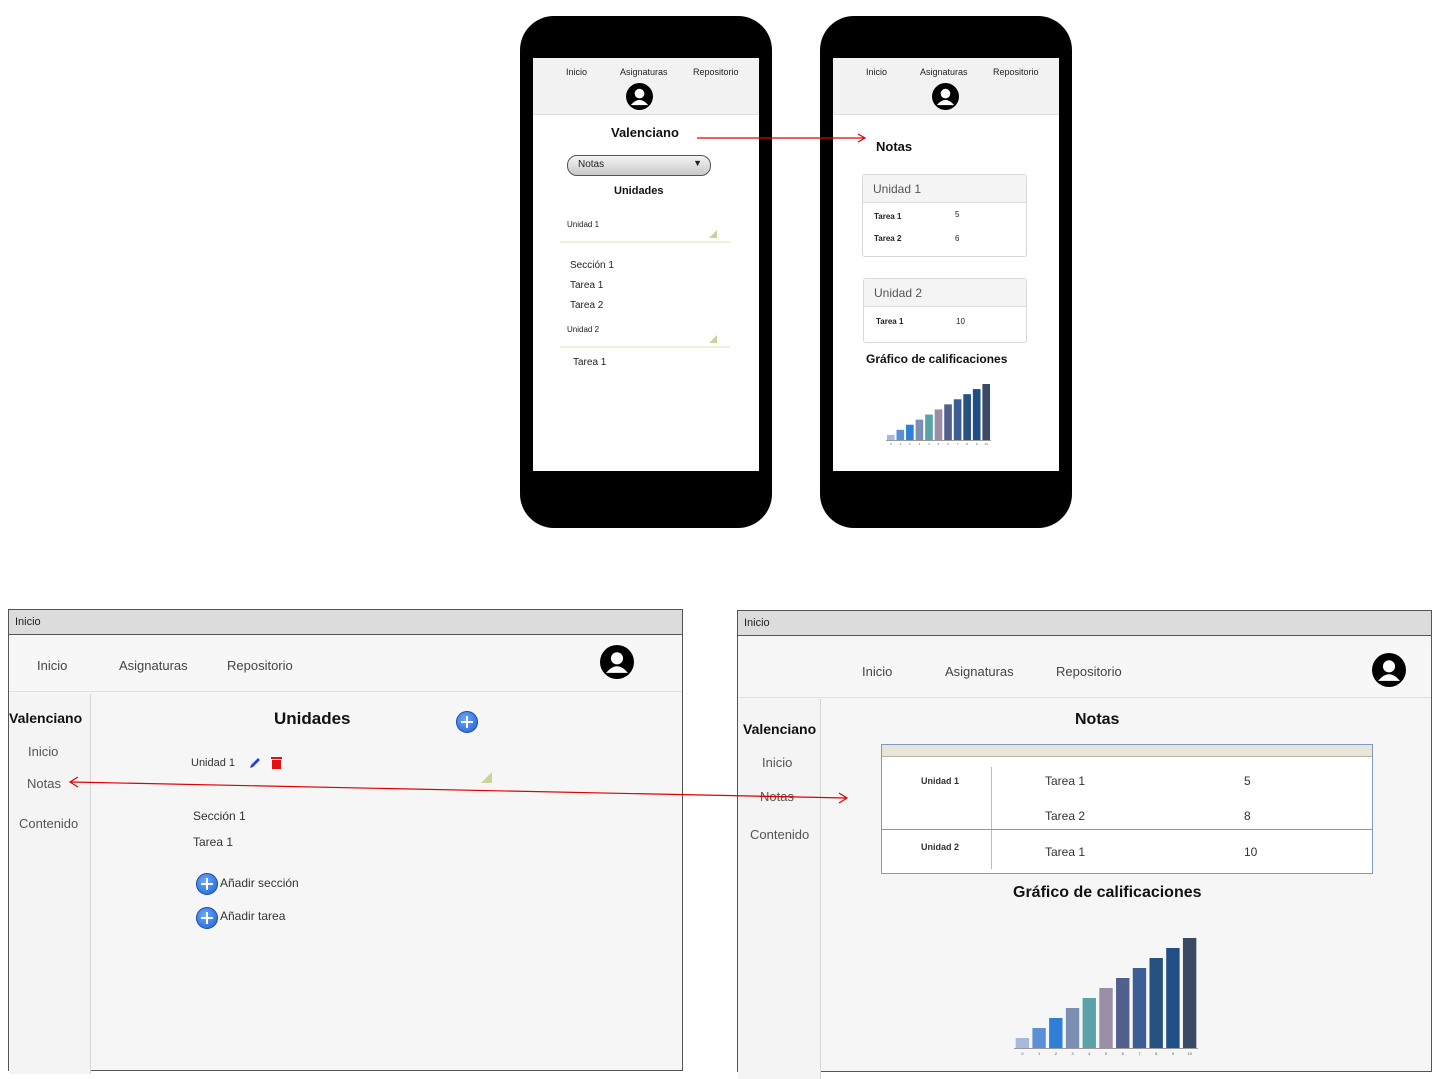  Describe the element at coordinates (458, 790) in the screenshot. I see `arrow-desktop` at that location.